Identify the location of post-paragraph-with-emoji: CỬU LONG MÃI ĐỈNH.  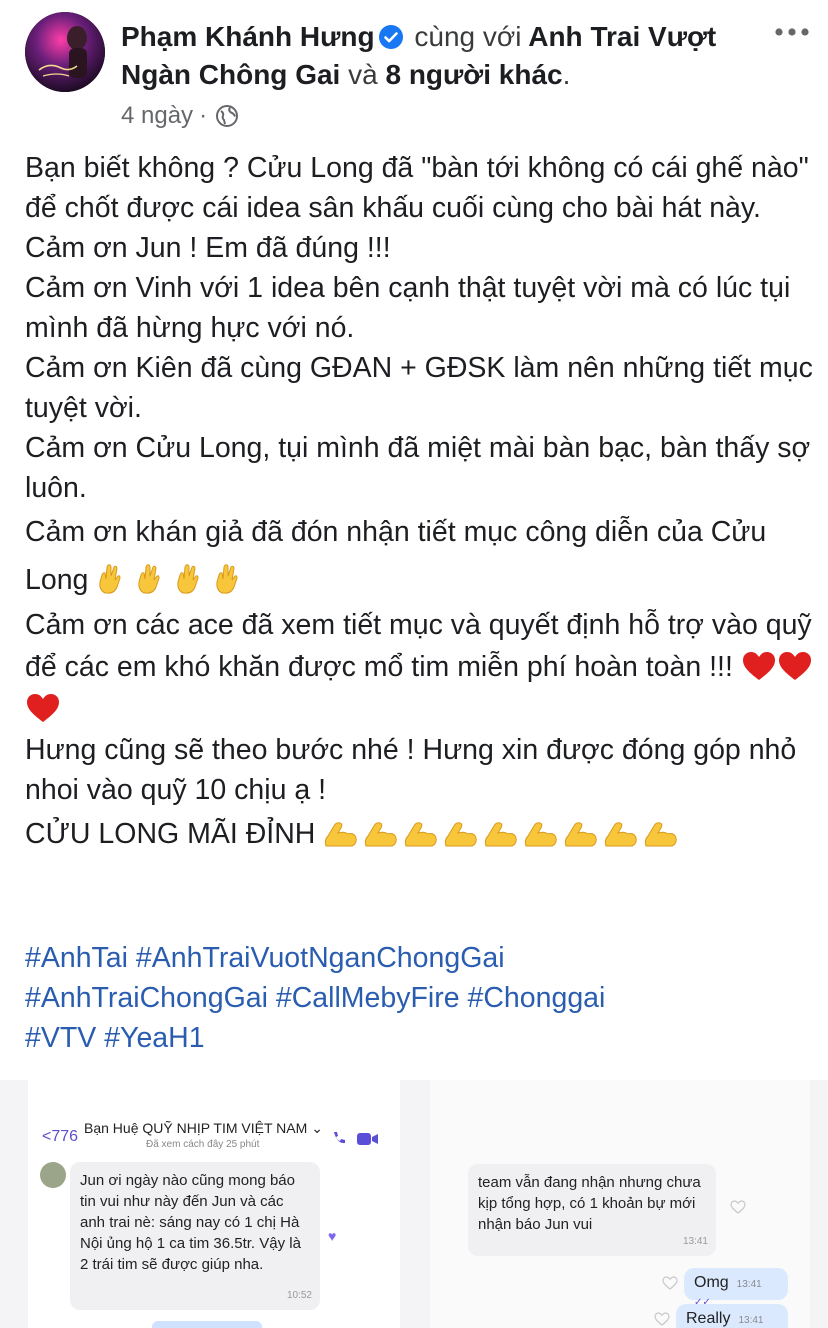
(420, 834).